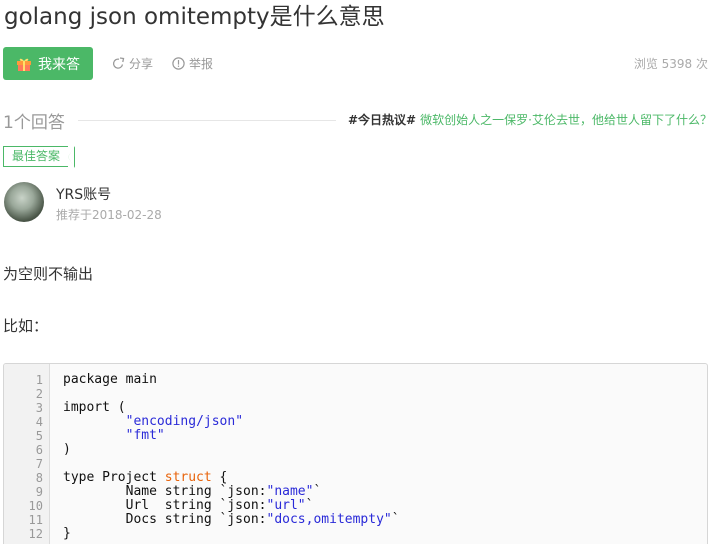 The width and height of the screenshot is (708, 544). Describe the element at coordinates (188, 477) in the screenshot. I see `code-token: struct` at that location.